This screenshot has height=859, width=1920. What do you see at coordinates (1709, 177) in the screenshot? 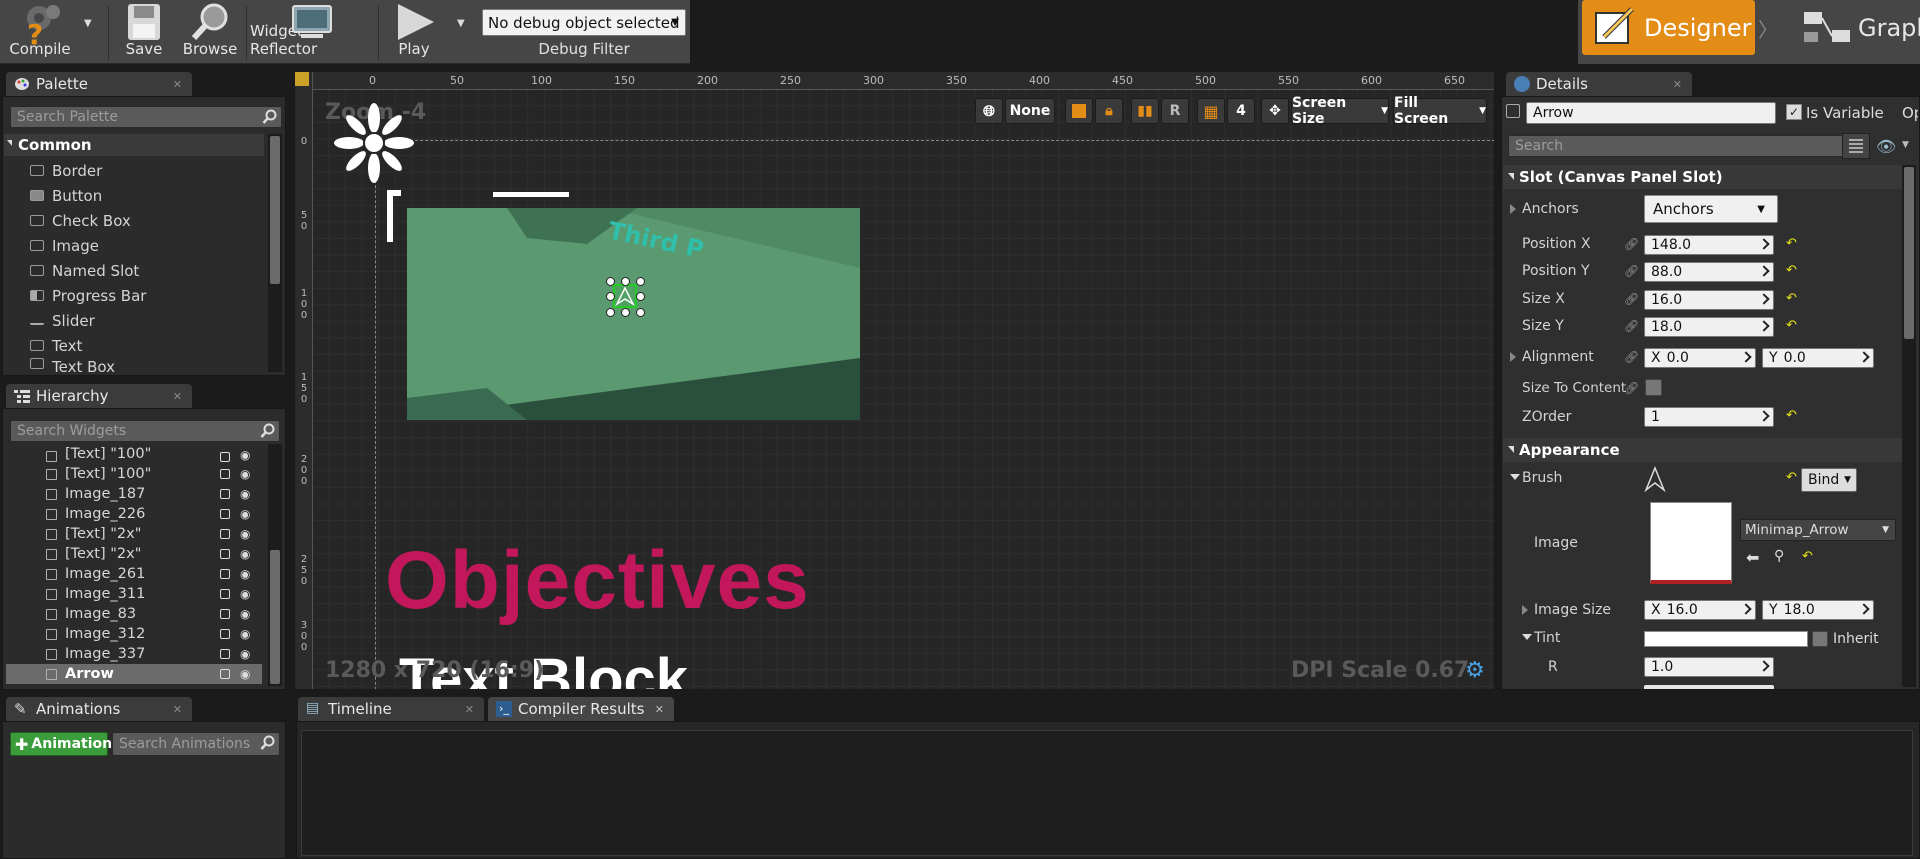
I see `slot-section-header: Slot (Canvas Panel Slot)` at bounding box center [1709, 177].